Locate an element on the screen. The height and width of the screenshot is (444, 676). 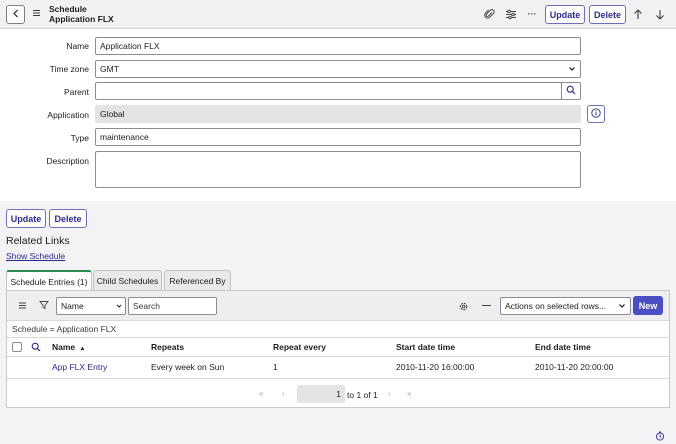
more-options-icon: ··· is located at coordinates (532, 14).